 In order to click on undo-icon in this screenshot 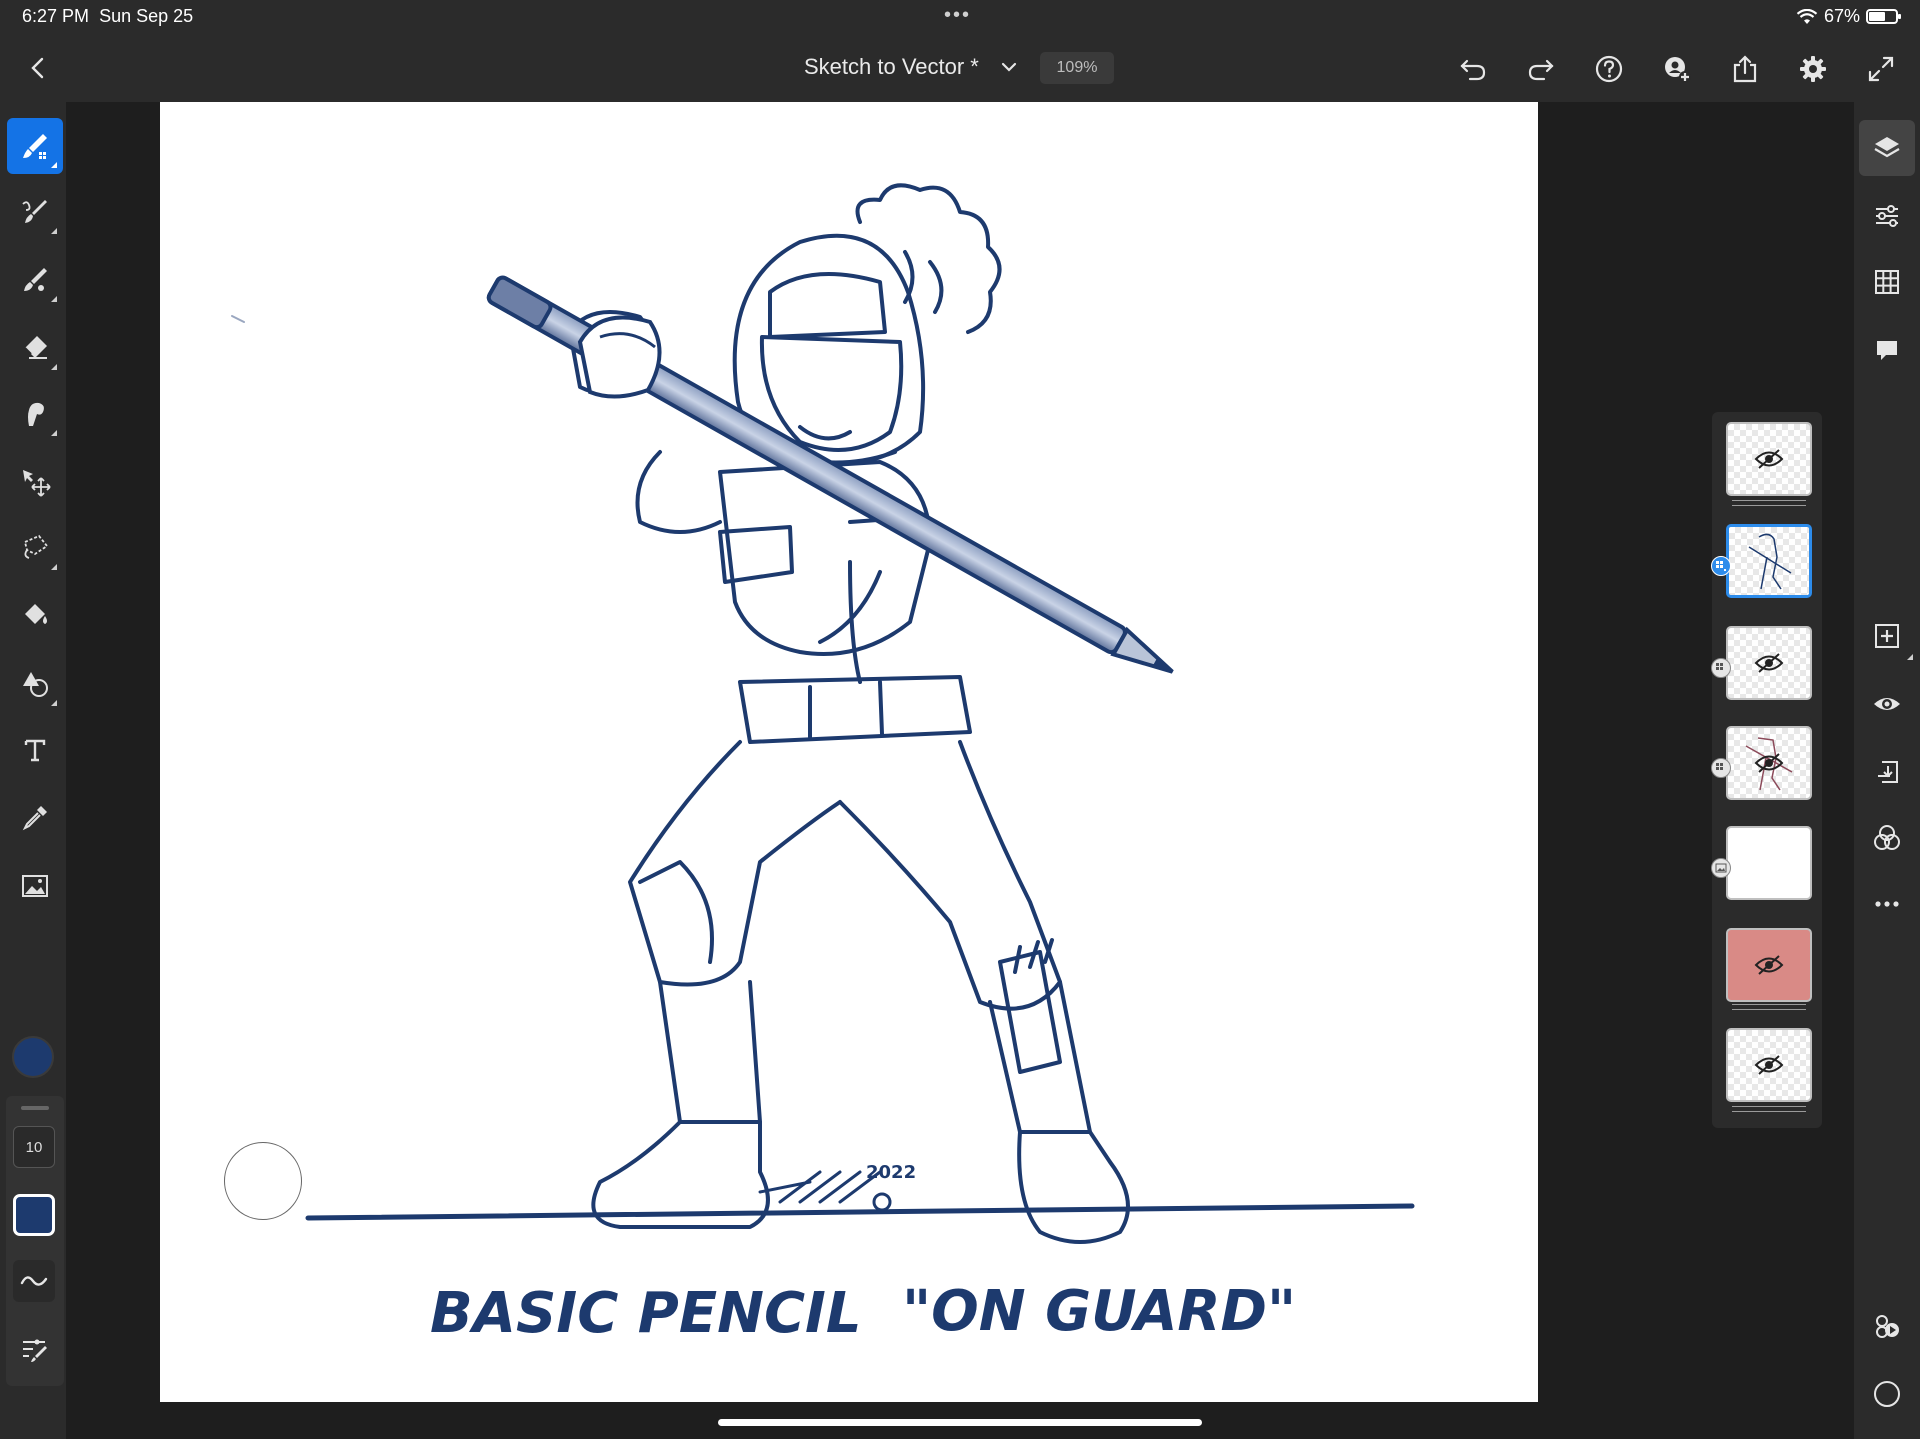, I will do `click(1473, 70)`.